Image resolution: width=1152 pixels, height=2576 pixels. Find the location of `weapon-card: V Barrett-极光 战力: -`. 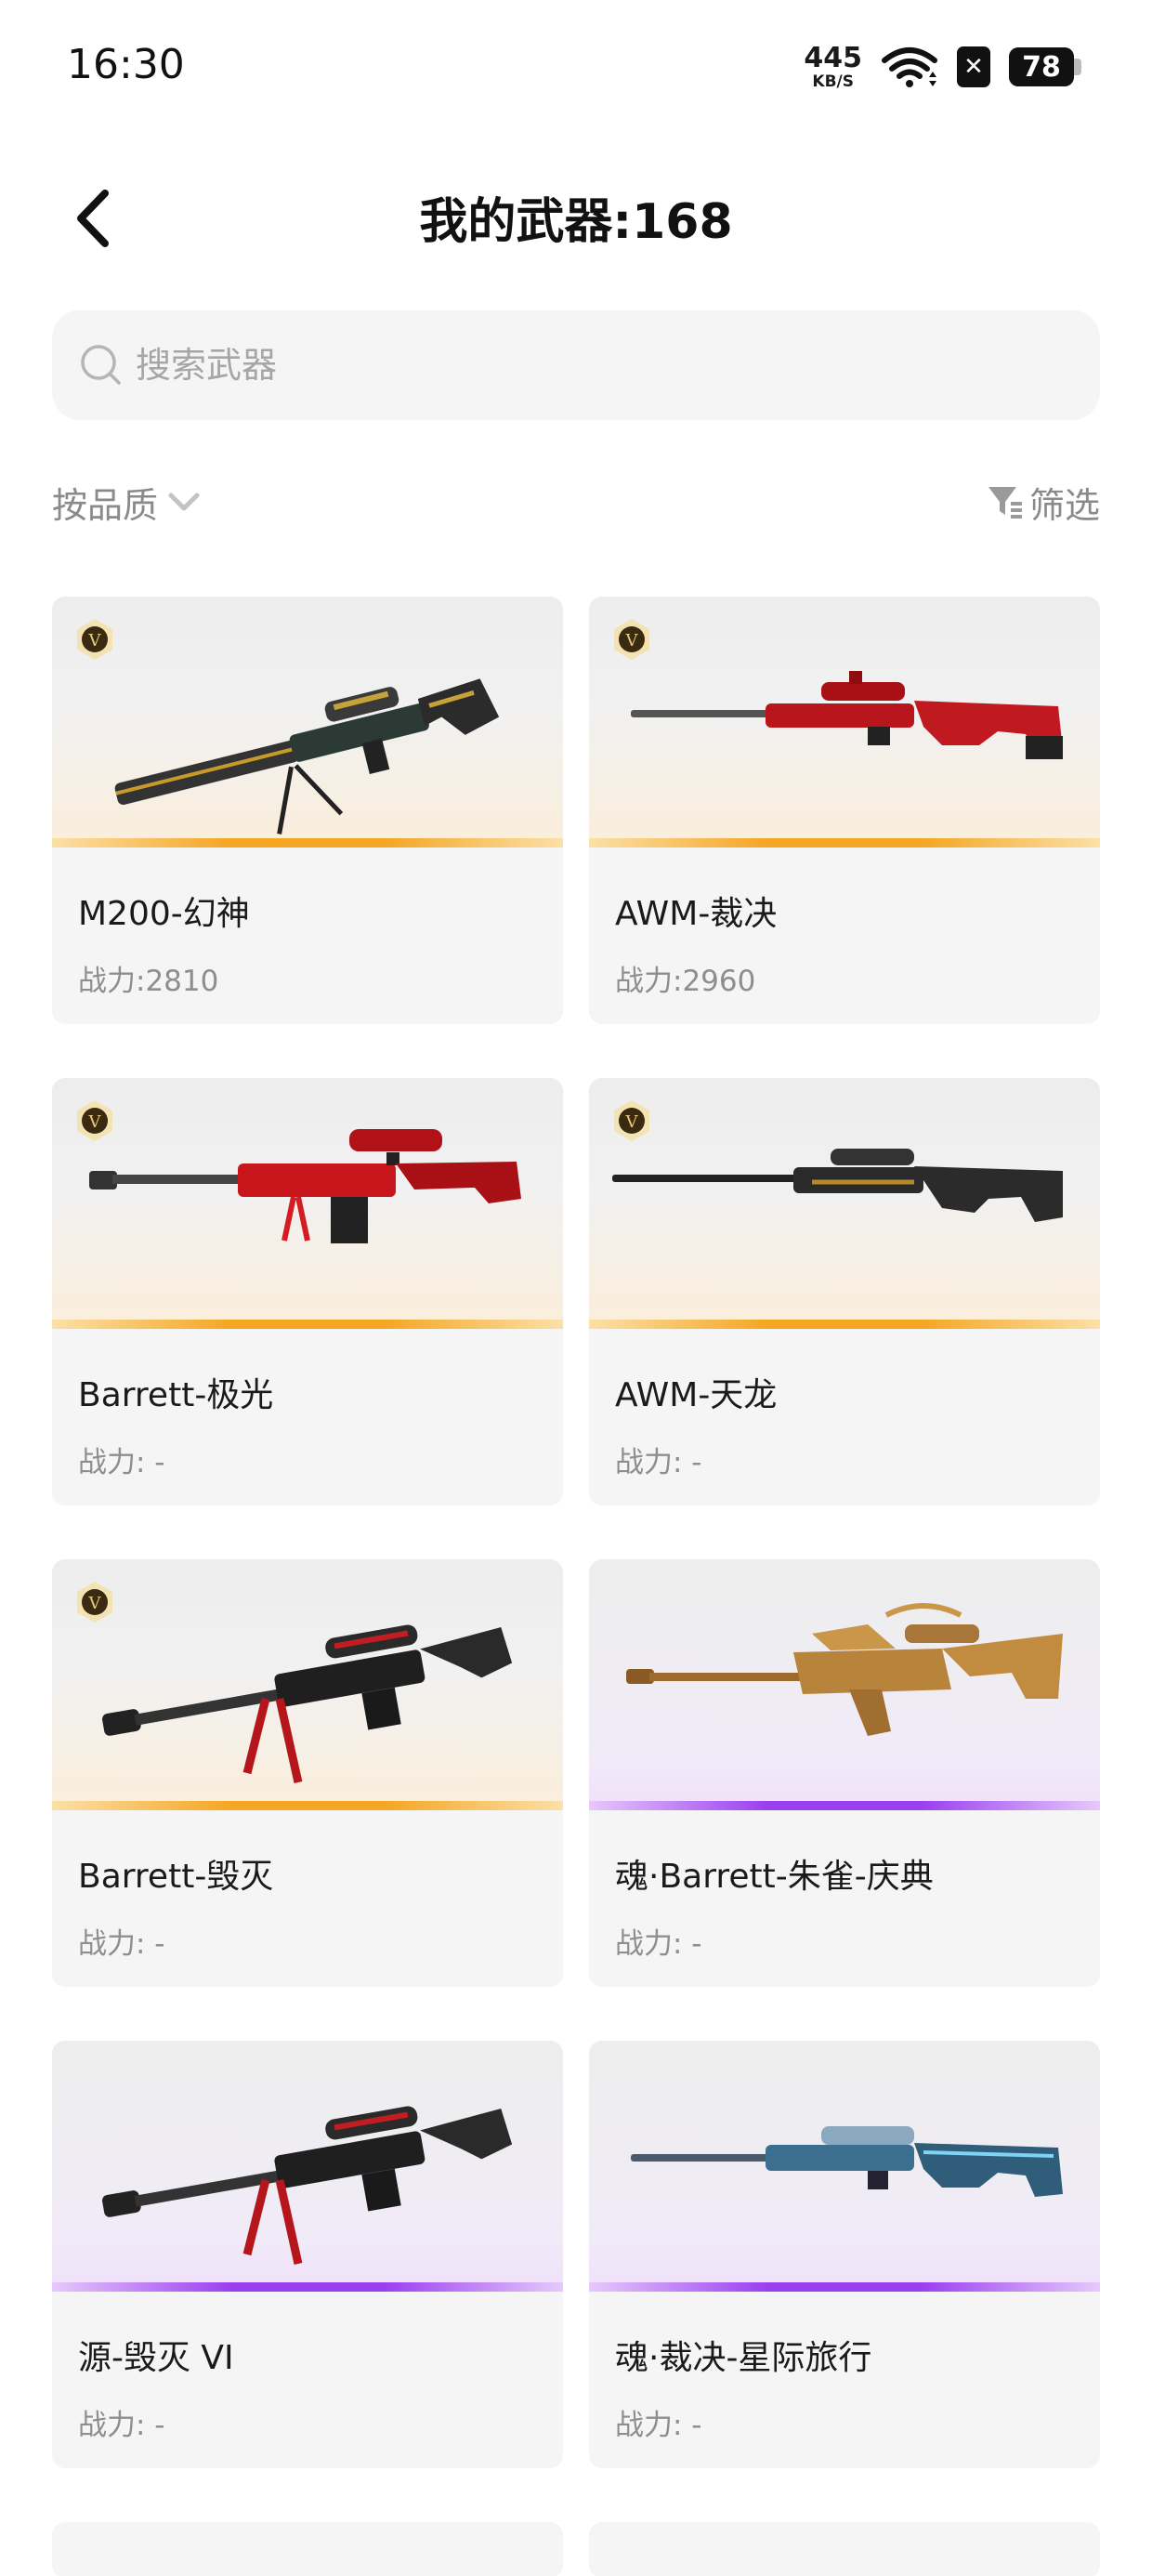

weapon-card: V Barrett-极光 战力: - is located at coordinates (307, 1291).